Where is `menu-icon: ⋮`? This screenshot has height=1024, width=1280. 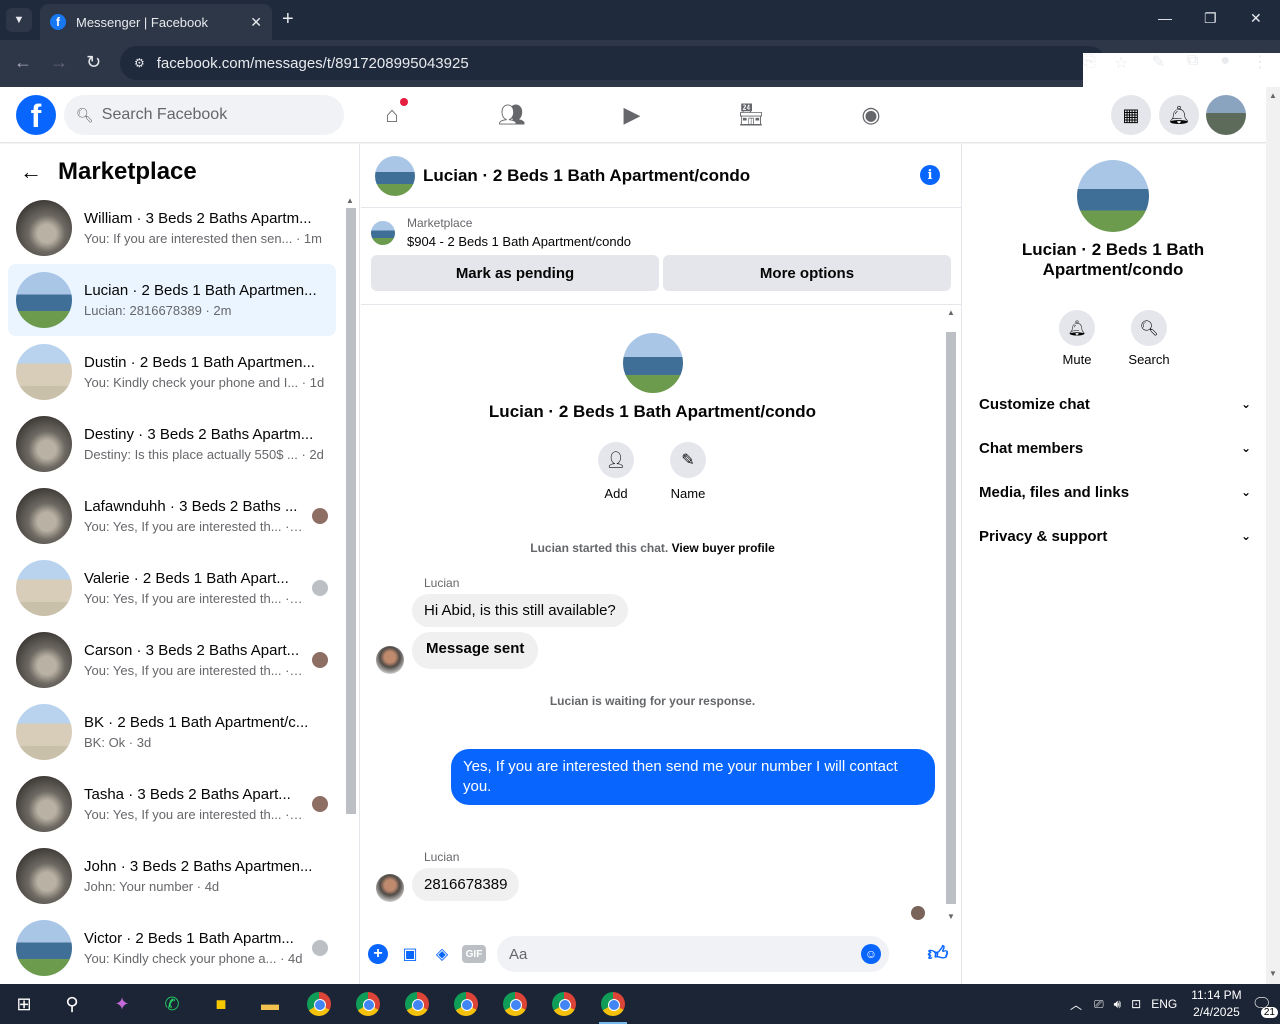 menu-icon: ⋮ is located at coordinates (1260, 62).